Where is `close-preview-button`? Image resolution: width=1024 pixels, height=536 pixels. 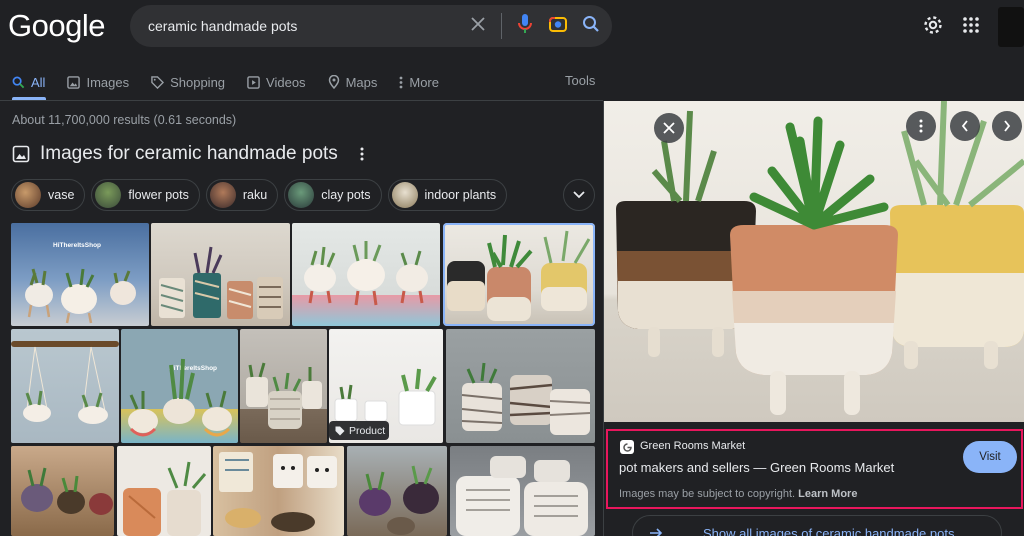 close-preview-button is located at coordinates (669, 128).